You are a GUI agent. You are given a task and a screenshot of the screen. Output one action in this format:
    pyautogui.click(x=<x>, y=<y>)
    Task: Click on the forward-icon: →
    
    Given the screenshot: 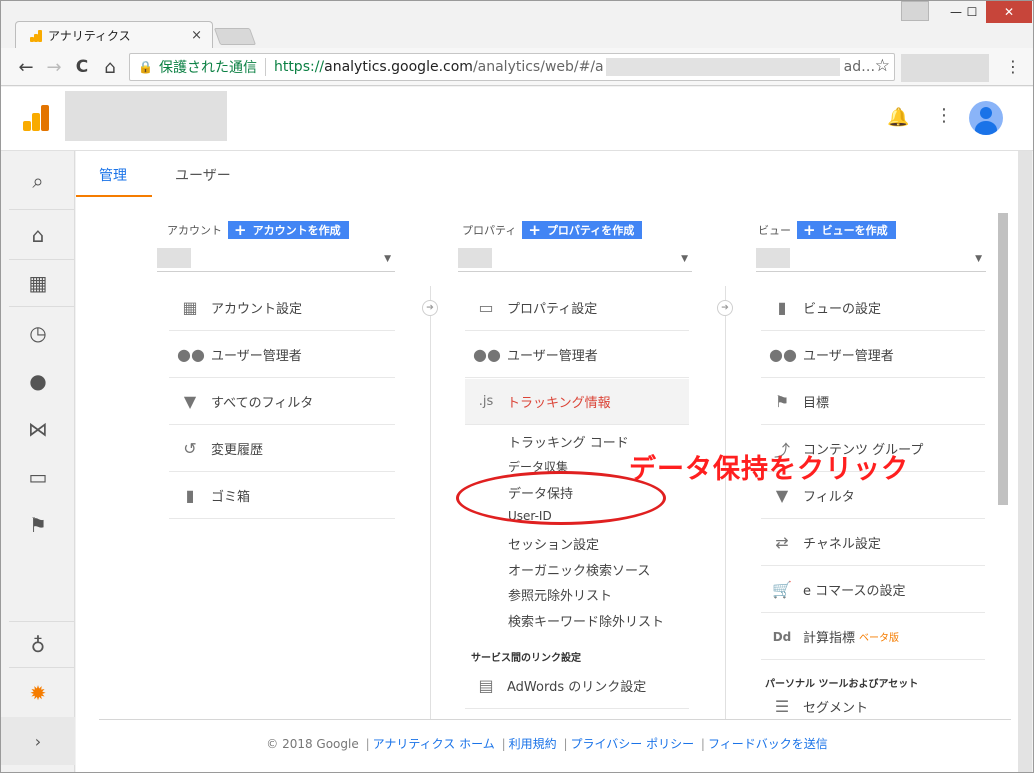 What is the action you would take?
    pyautogui.click(x=54, y=67)
    